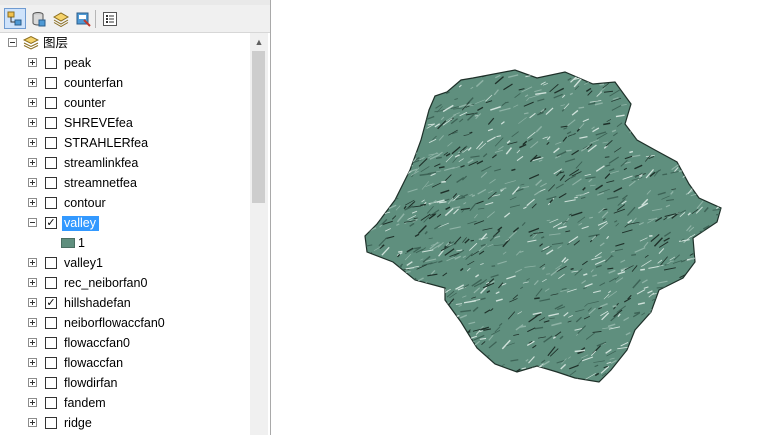 The height and width of the screenshot is (438, 769). I want to click on options-button, so click(110, 18).